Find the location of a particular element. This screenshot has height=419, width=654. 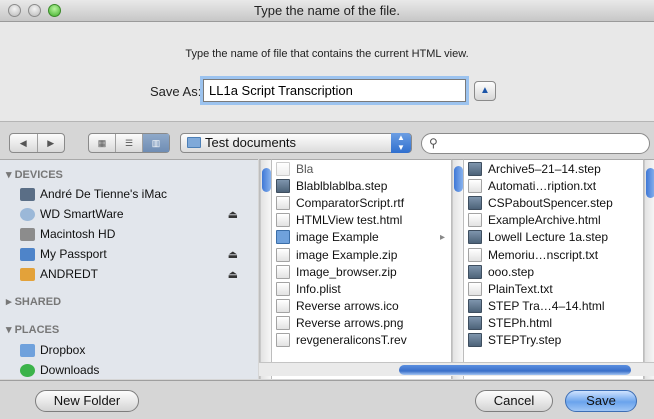

file-name: STEP Tra…4–14.html is located at coordinates (546, 306).